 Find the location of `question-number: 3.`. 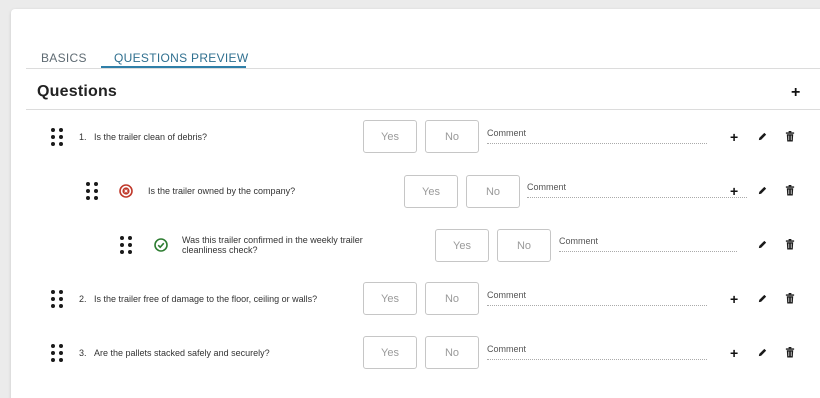

question-number: 3. is located at coordinates (83, 353).